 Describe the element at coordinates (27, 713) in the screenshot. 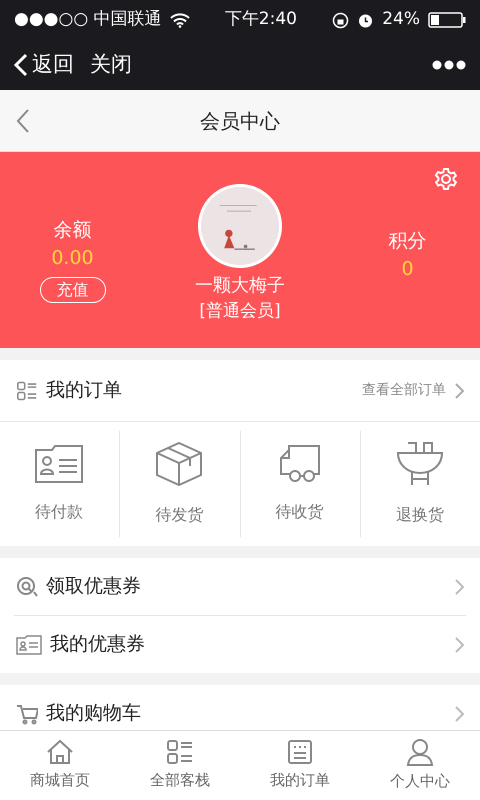

I see `cart-icon` at that location.